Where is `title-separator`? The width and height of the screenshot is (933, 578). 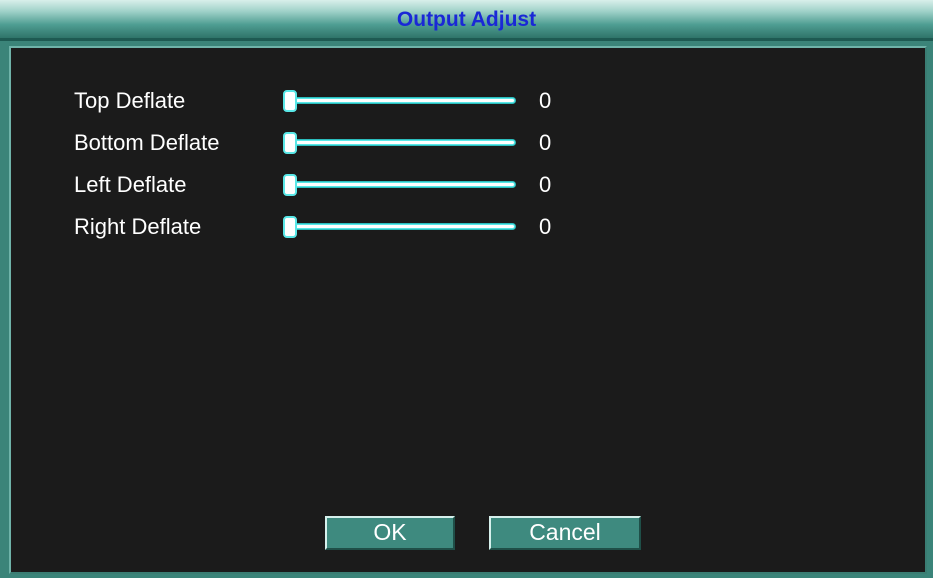
title-separator is located at coordinates (466, 39).